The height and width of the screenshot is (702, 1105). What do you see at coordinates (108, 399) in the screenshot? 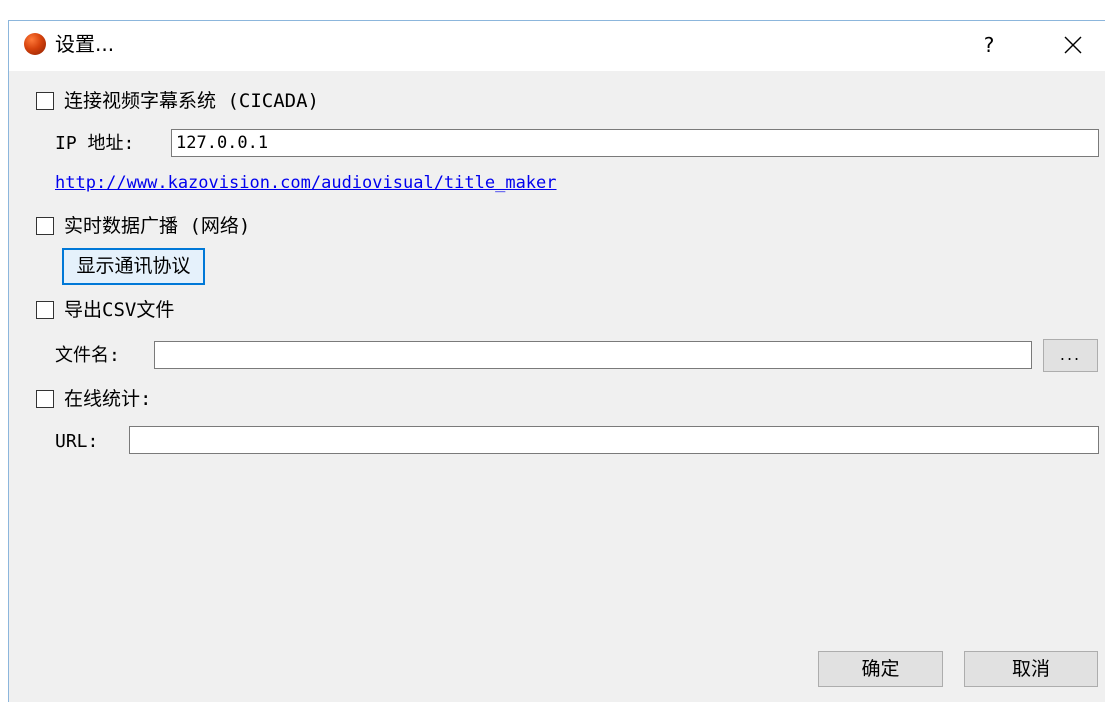
I see `online-stats-checkbox-label: 在线统计:` at bounding box center [108, 399].